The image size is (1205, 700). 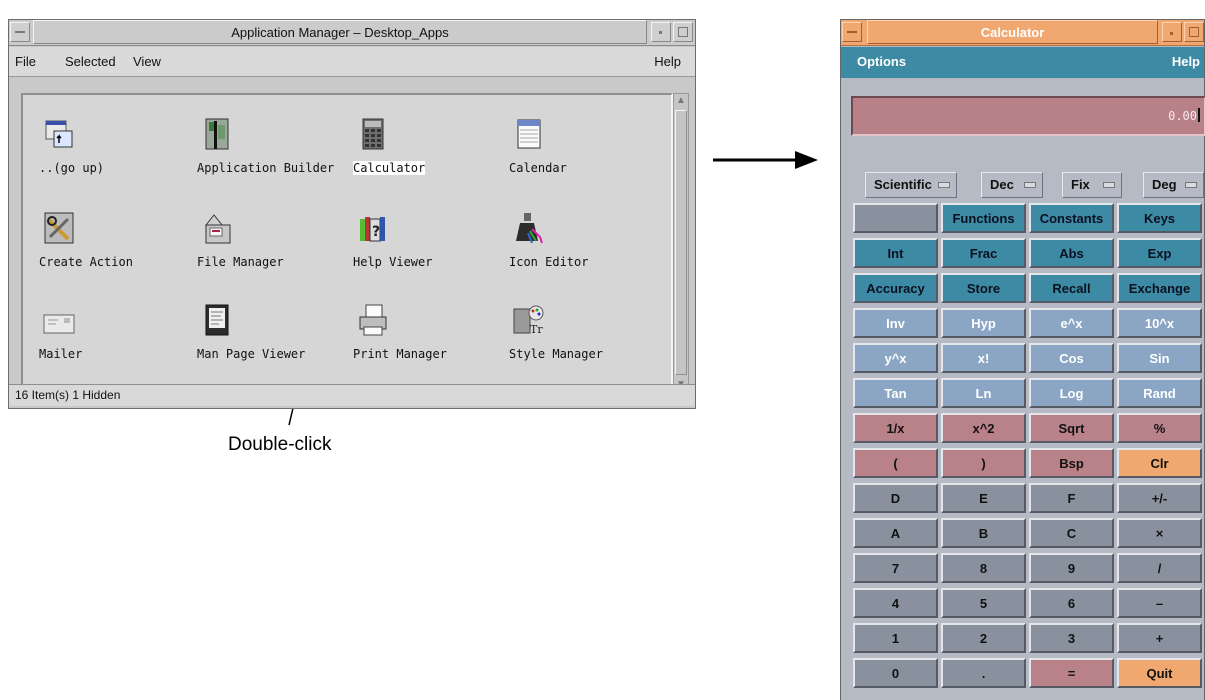 I want to click on calc-key: Sin, so click(x=1159, y=358).